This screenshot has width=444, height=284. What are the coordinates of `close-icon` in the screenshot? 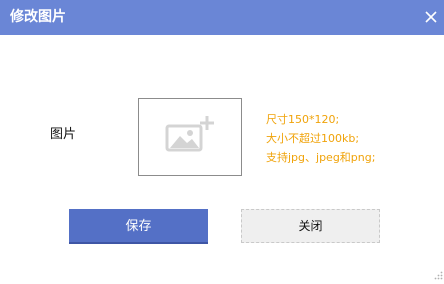 It's located at (431, 16).